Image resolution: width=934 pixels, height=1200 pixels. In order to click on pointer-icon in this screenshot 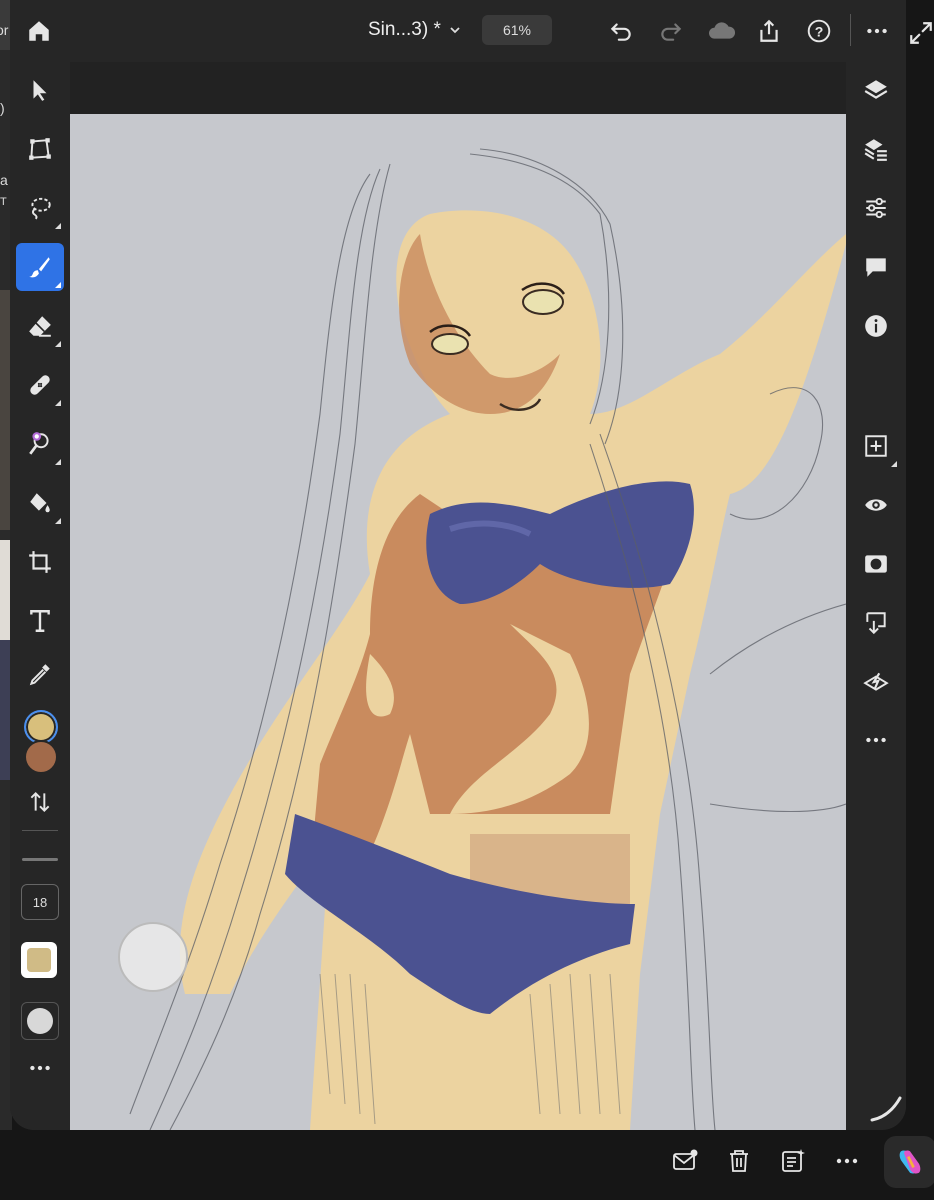, I will do `click(40, 90)`.